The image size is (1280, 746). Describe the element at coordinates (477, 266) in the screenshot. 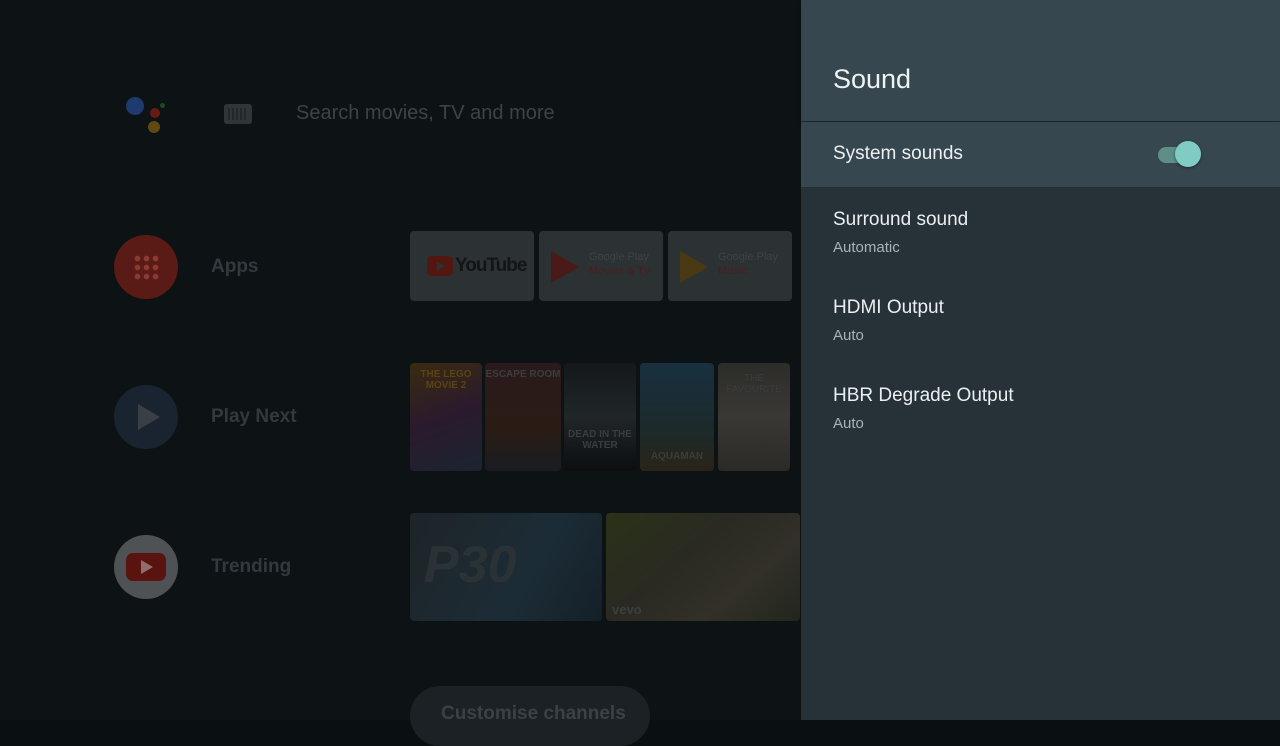

I see `youtube-logo: YouTube` at that location.